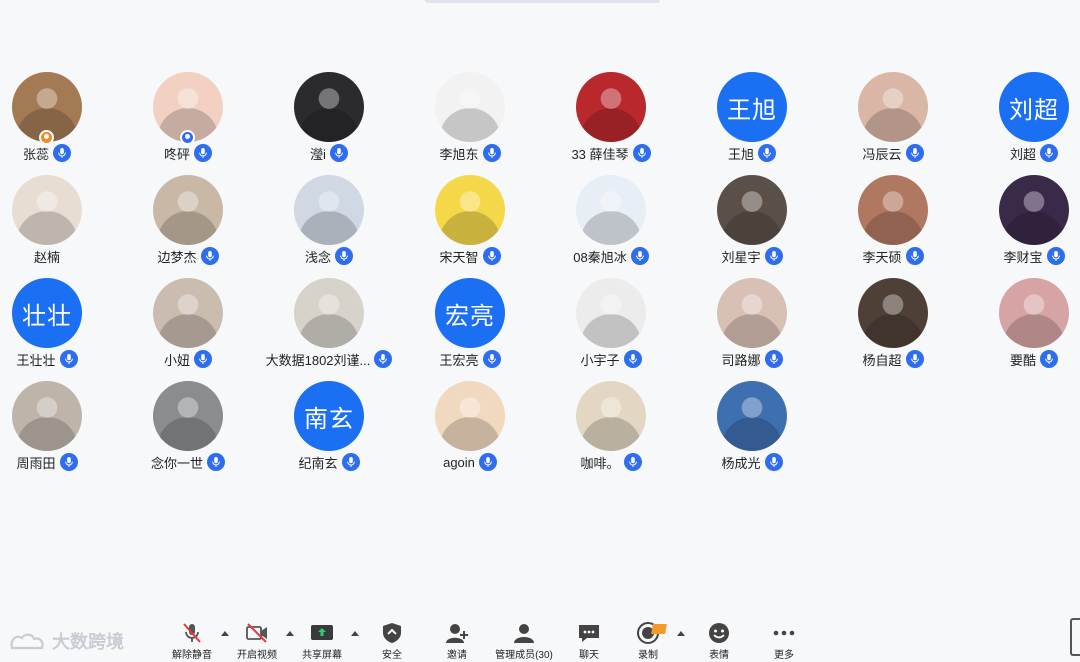 This screenshot has width=1080, height=662. What do you see at coordinates (188, 225) in the screenshot?
I see `participant-tile: 边梦杰` at bounding box center [188, 225].